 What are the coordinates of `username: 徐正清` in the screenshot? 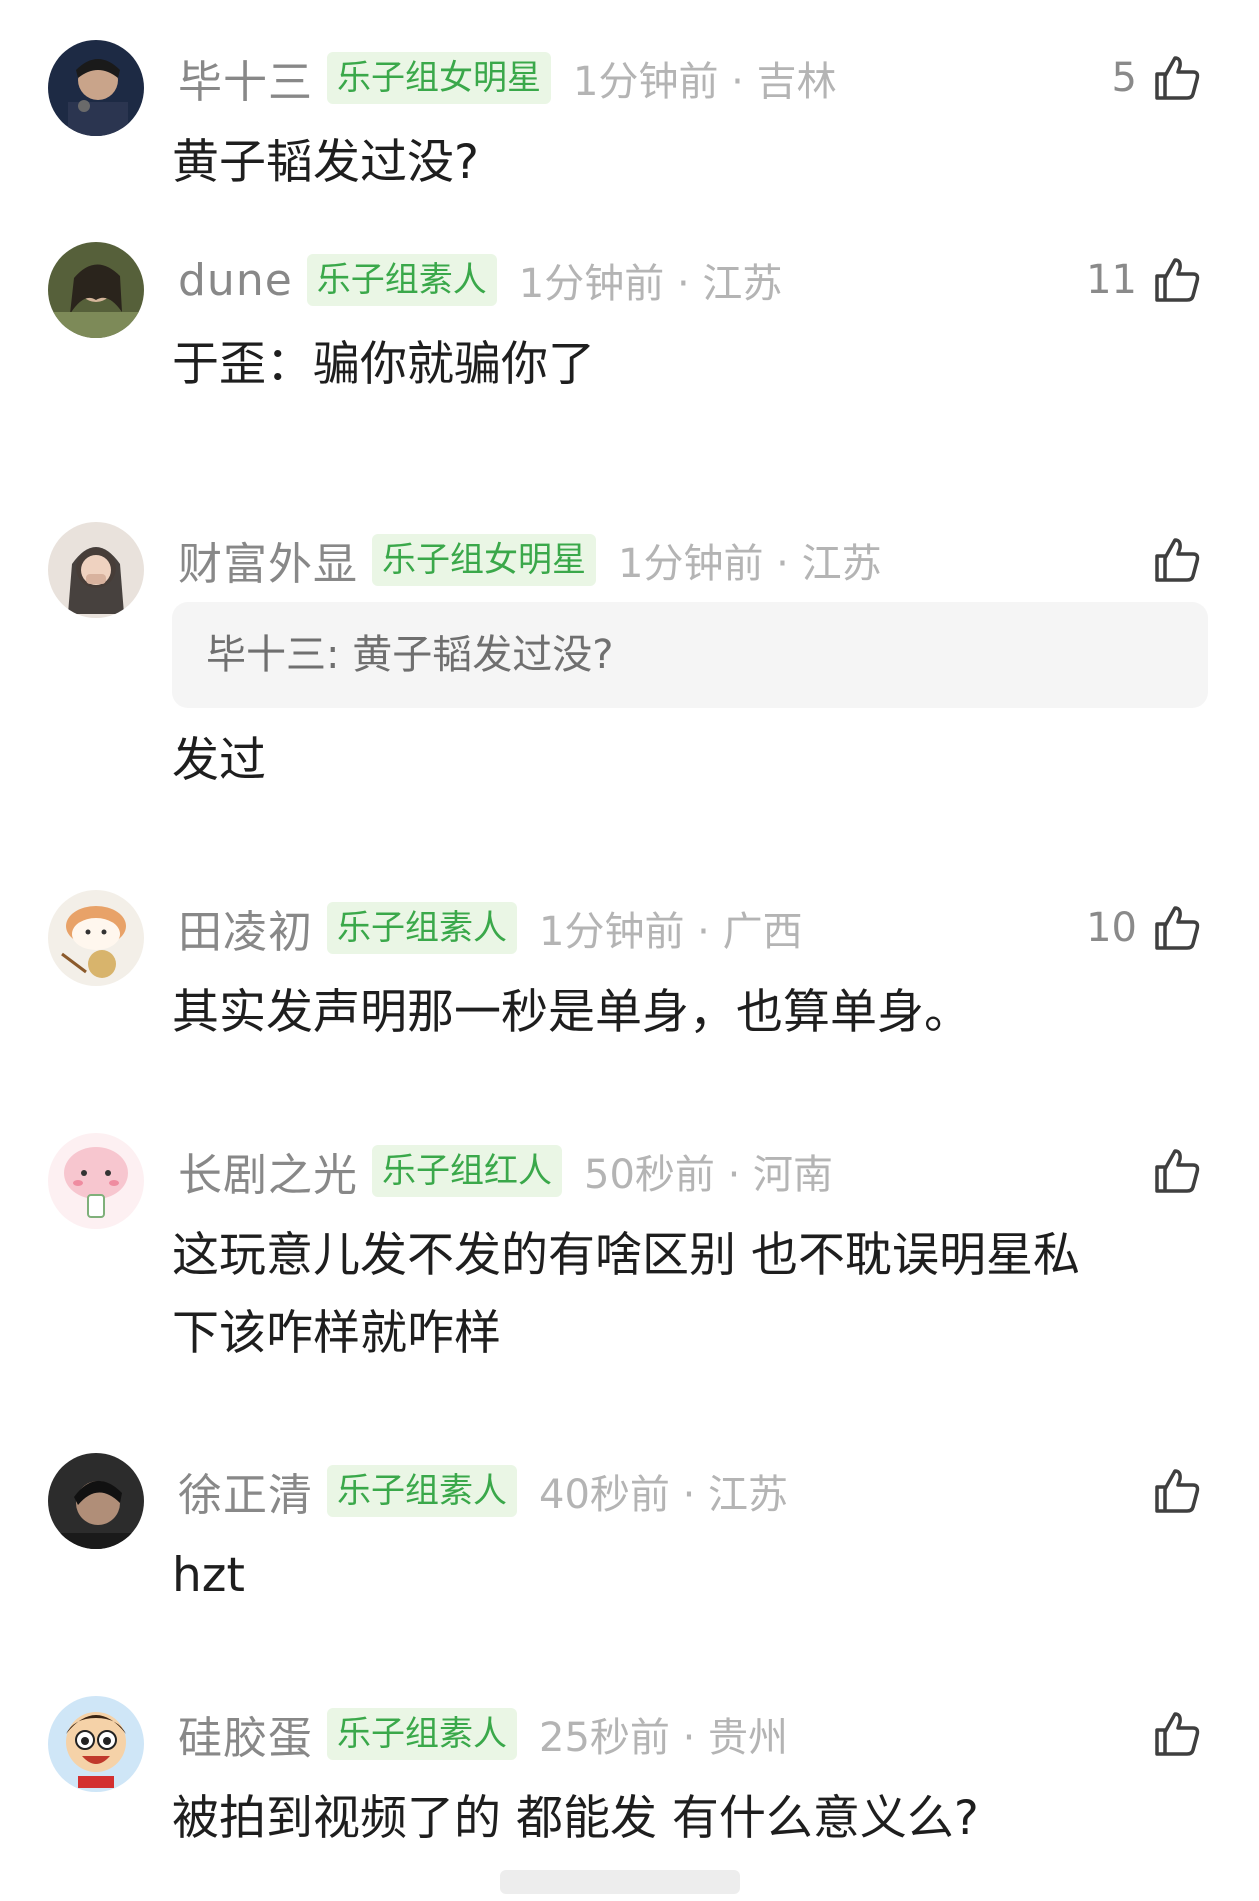 It's located at (245, 1491).